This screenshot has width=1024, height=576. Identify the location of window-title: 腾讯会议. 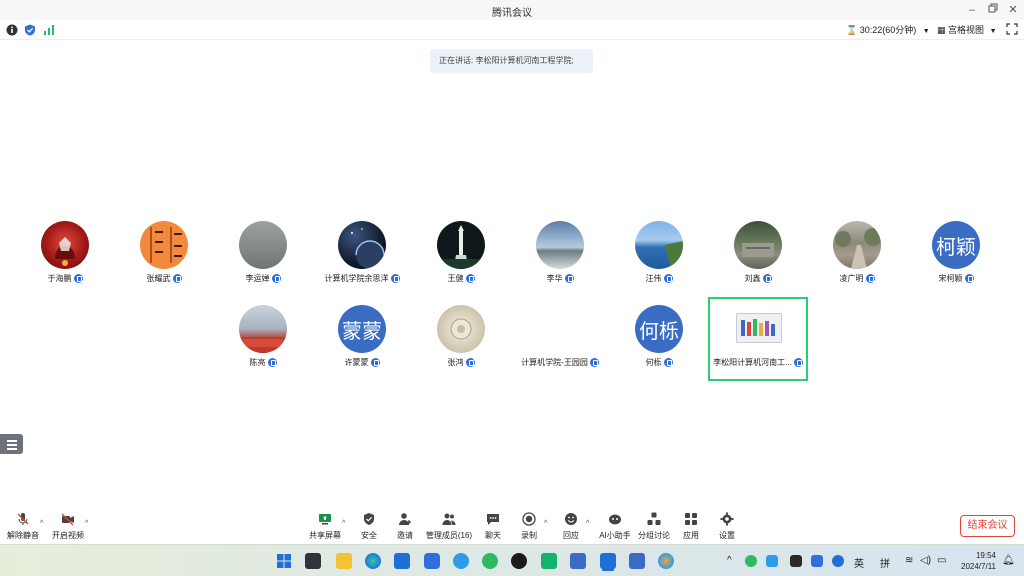
(512, 13).